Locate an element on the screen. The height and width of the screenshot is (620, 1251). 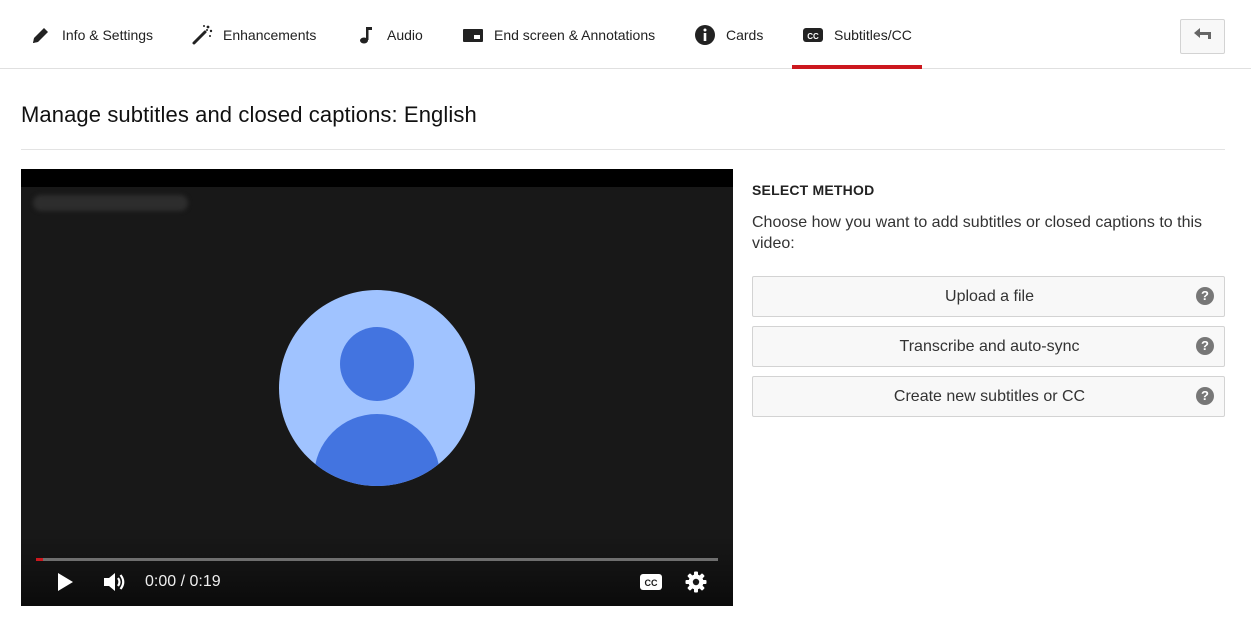
redacted-video-title is located at coordinates (110, 203).